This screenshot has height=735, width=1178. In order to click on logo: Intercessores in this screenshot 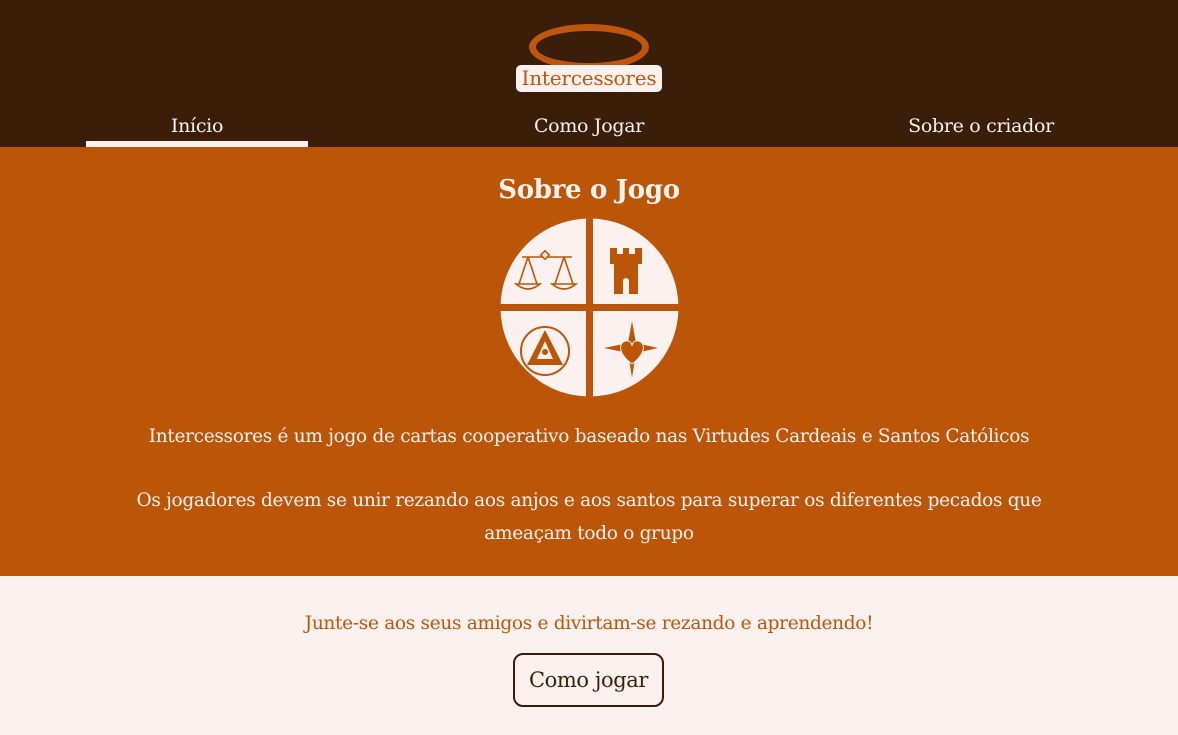, I will do `click(589, 59)`.